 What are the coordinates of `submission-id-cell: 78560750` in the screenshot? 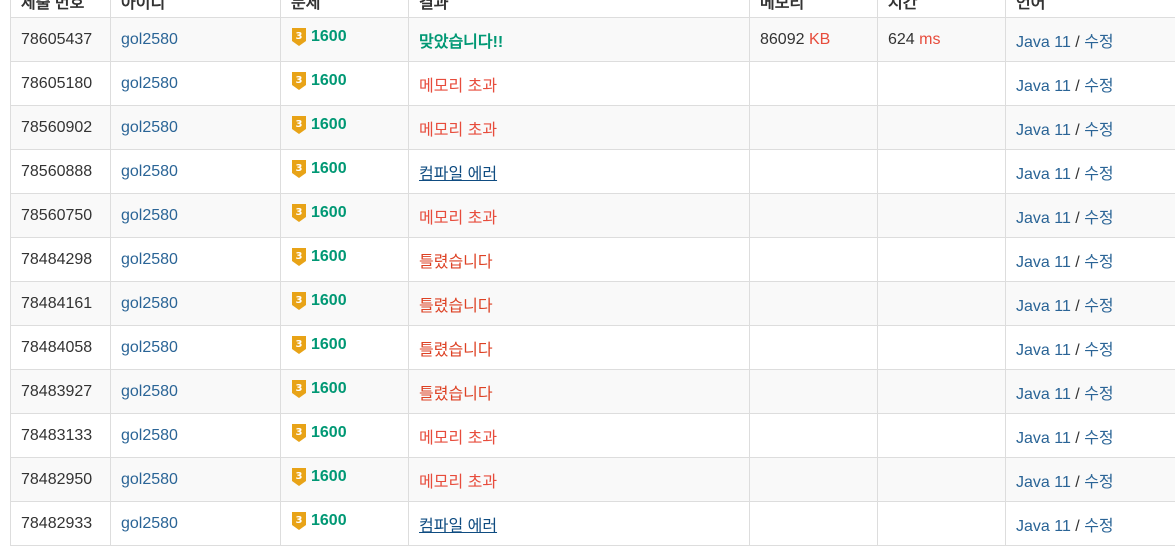 It's located at (61, 216).